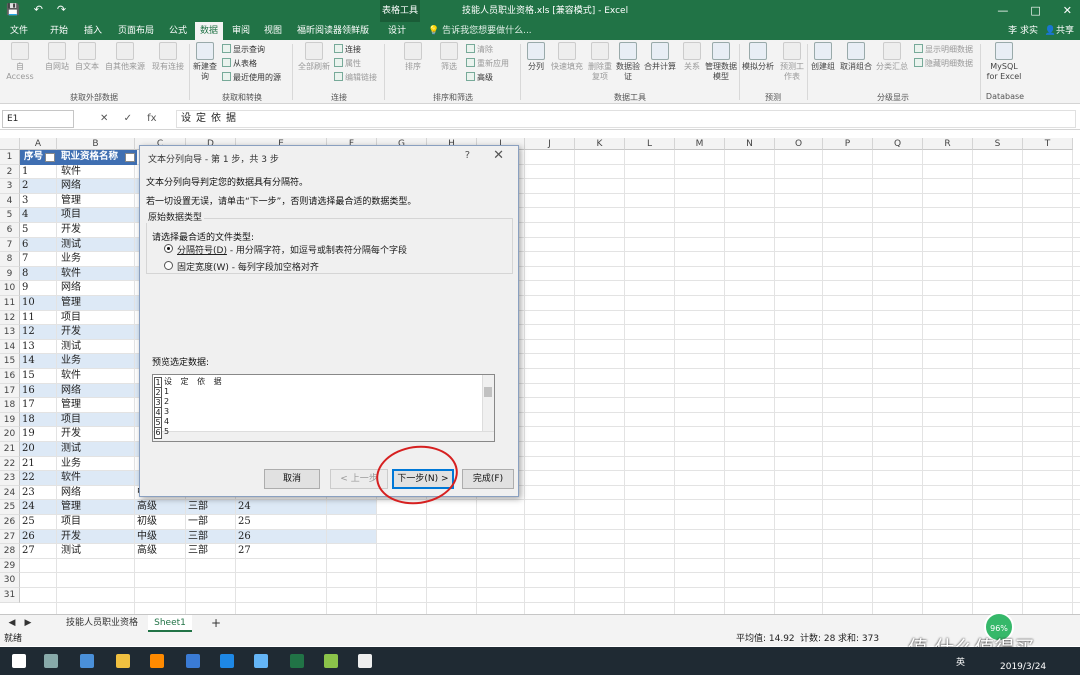 This screenshot has height=675, width=1080. I want to click on cell-seq: 21, so click(38, 464).